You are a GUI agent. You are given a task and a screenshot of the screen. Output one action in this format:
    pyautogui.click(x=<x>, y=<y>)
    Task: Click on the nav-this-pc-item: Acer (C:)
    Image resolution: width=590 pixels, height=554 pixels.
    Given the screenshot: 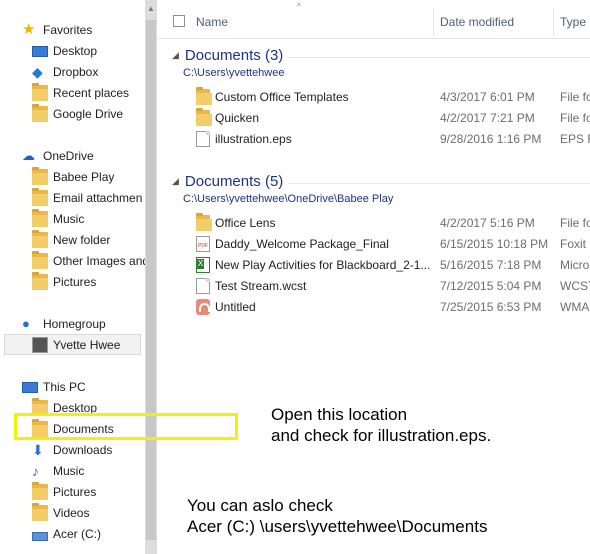 What is the action you would take?
    pyautogui.click(x=88, y=533)
    